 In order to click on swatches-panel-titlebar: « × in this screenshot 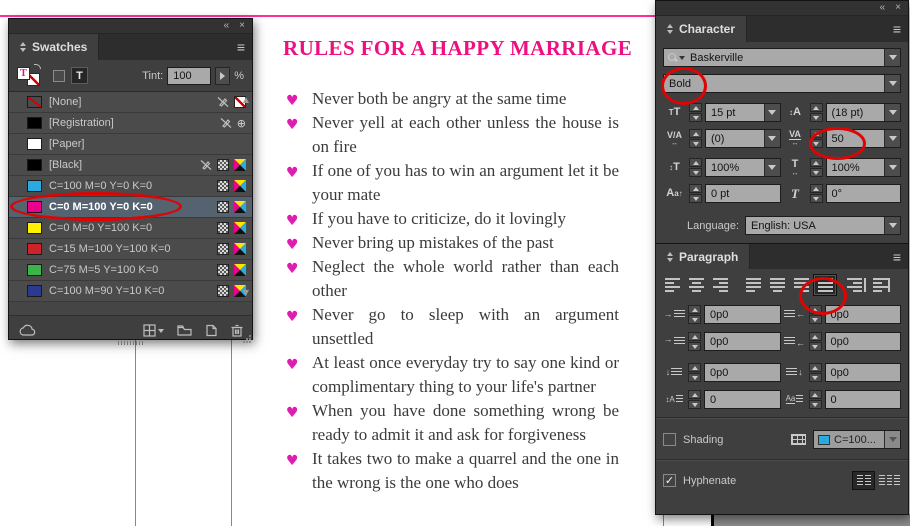, I will do `click(130, 26)`.